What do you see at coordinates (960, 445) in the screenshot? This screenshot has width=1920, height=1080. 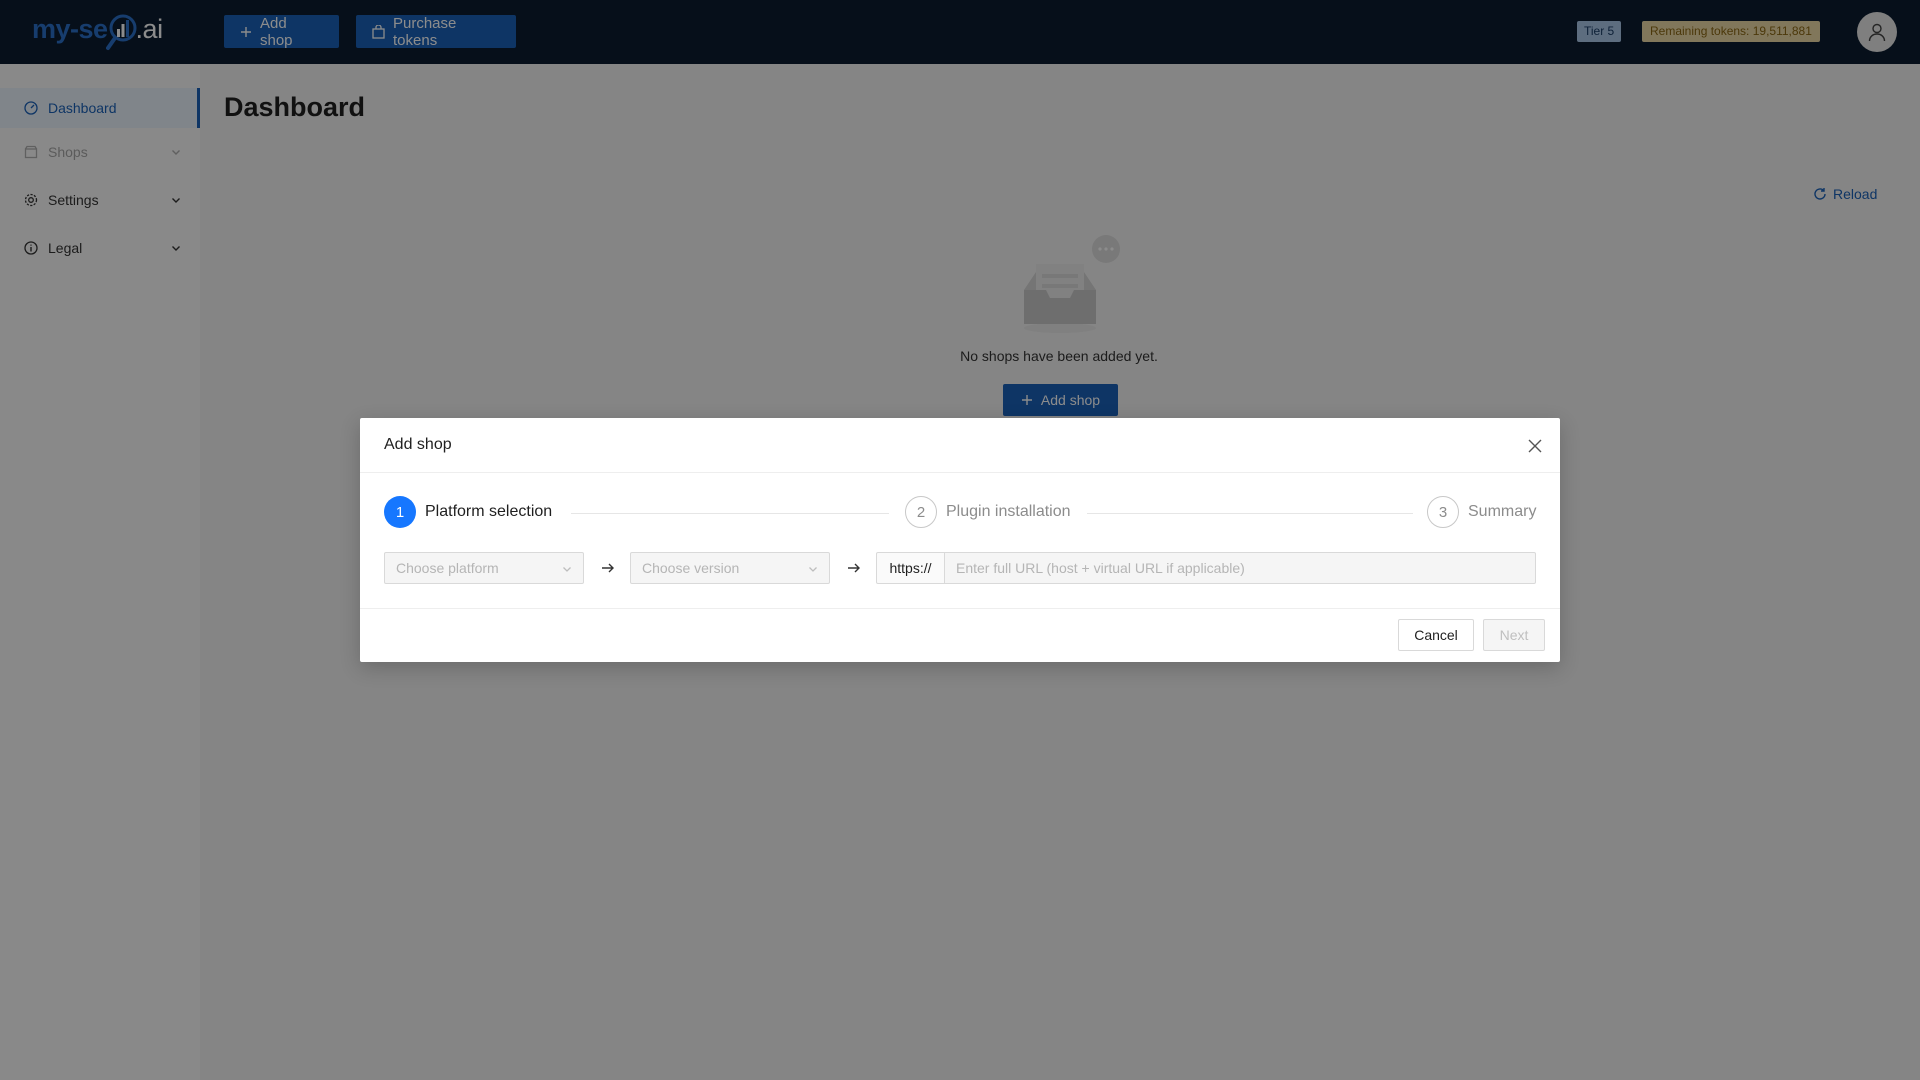 I see `modal-header: Add shop` at bounding box center [960, 445].